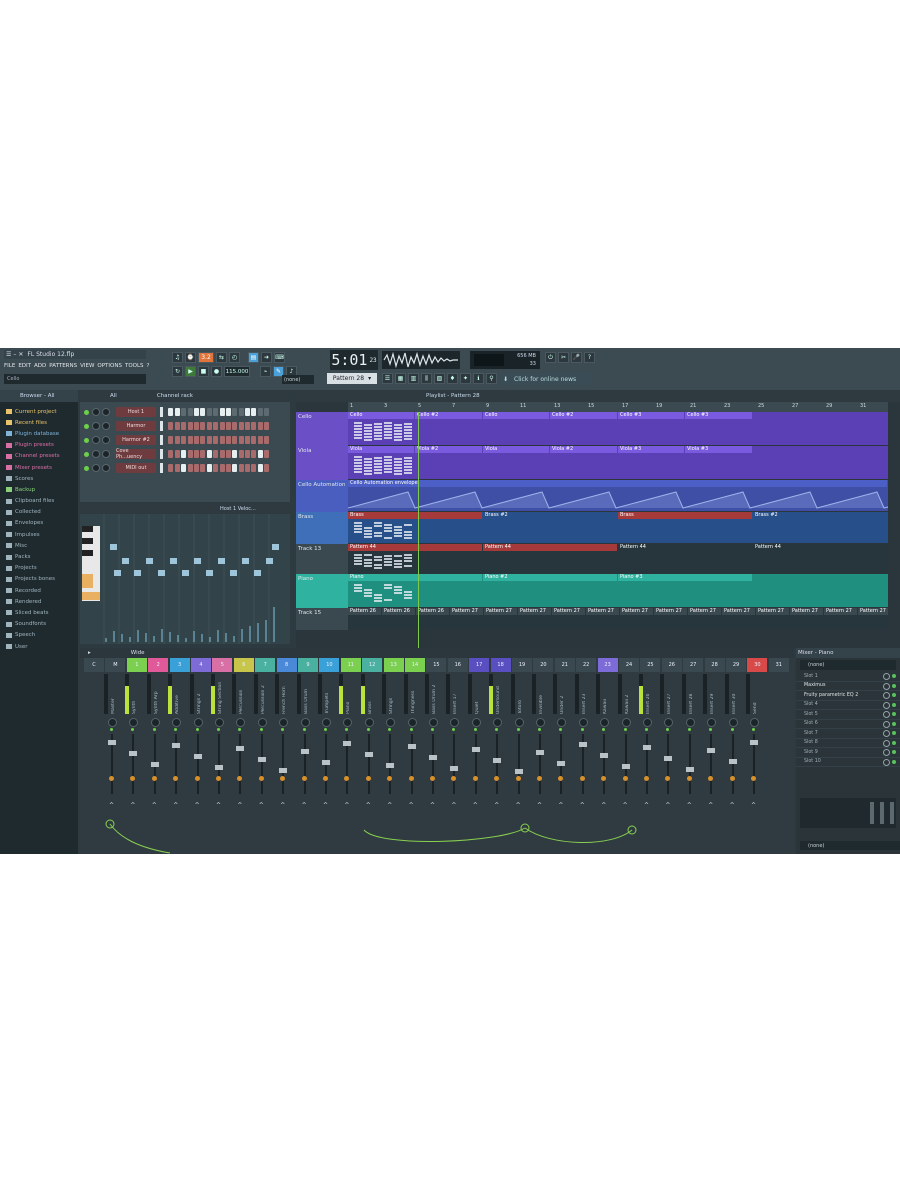 The height and width of the screenshot is (1200, 900). What do you see at coordinates (184, 412) in the screenshot?
I see `channel-row: Host 1` at bounding box center [184, 412].